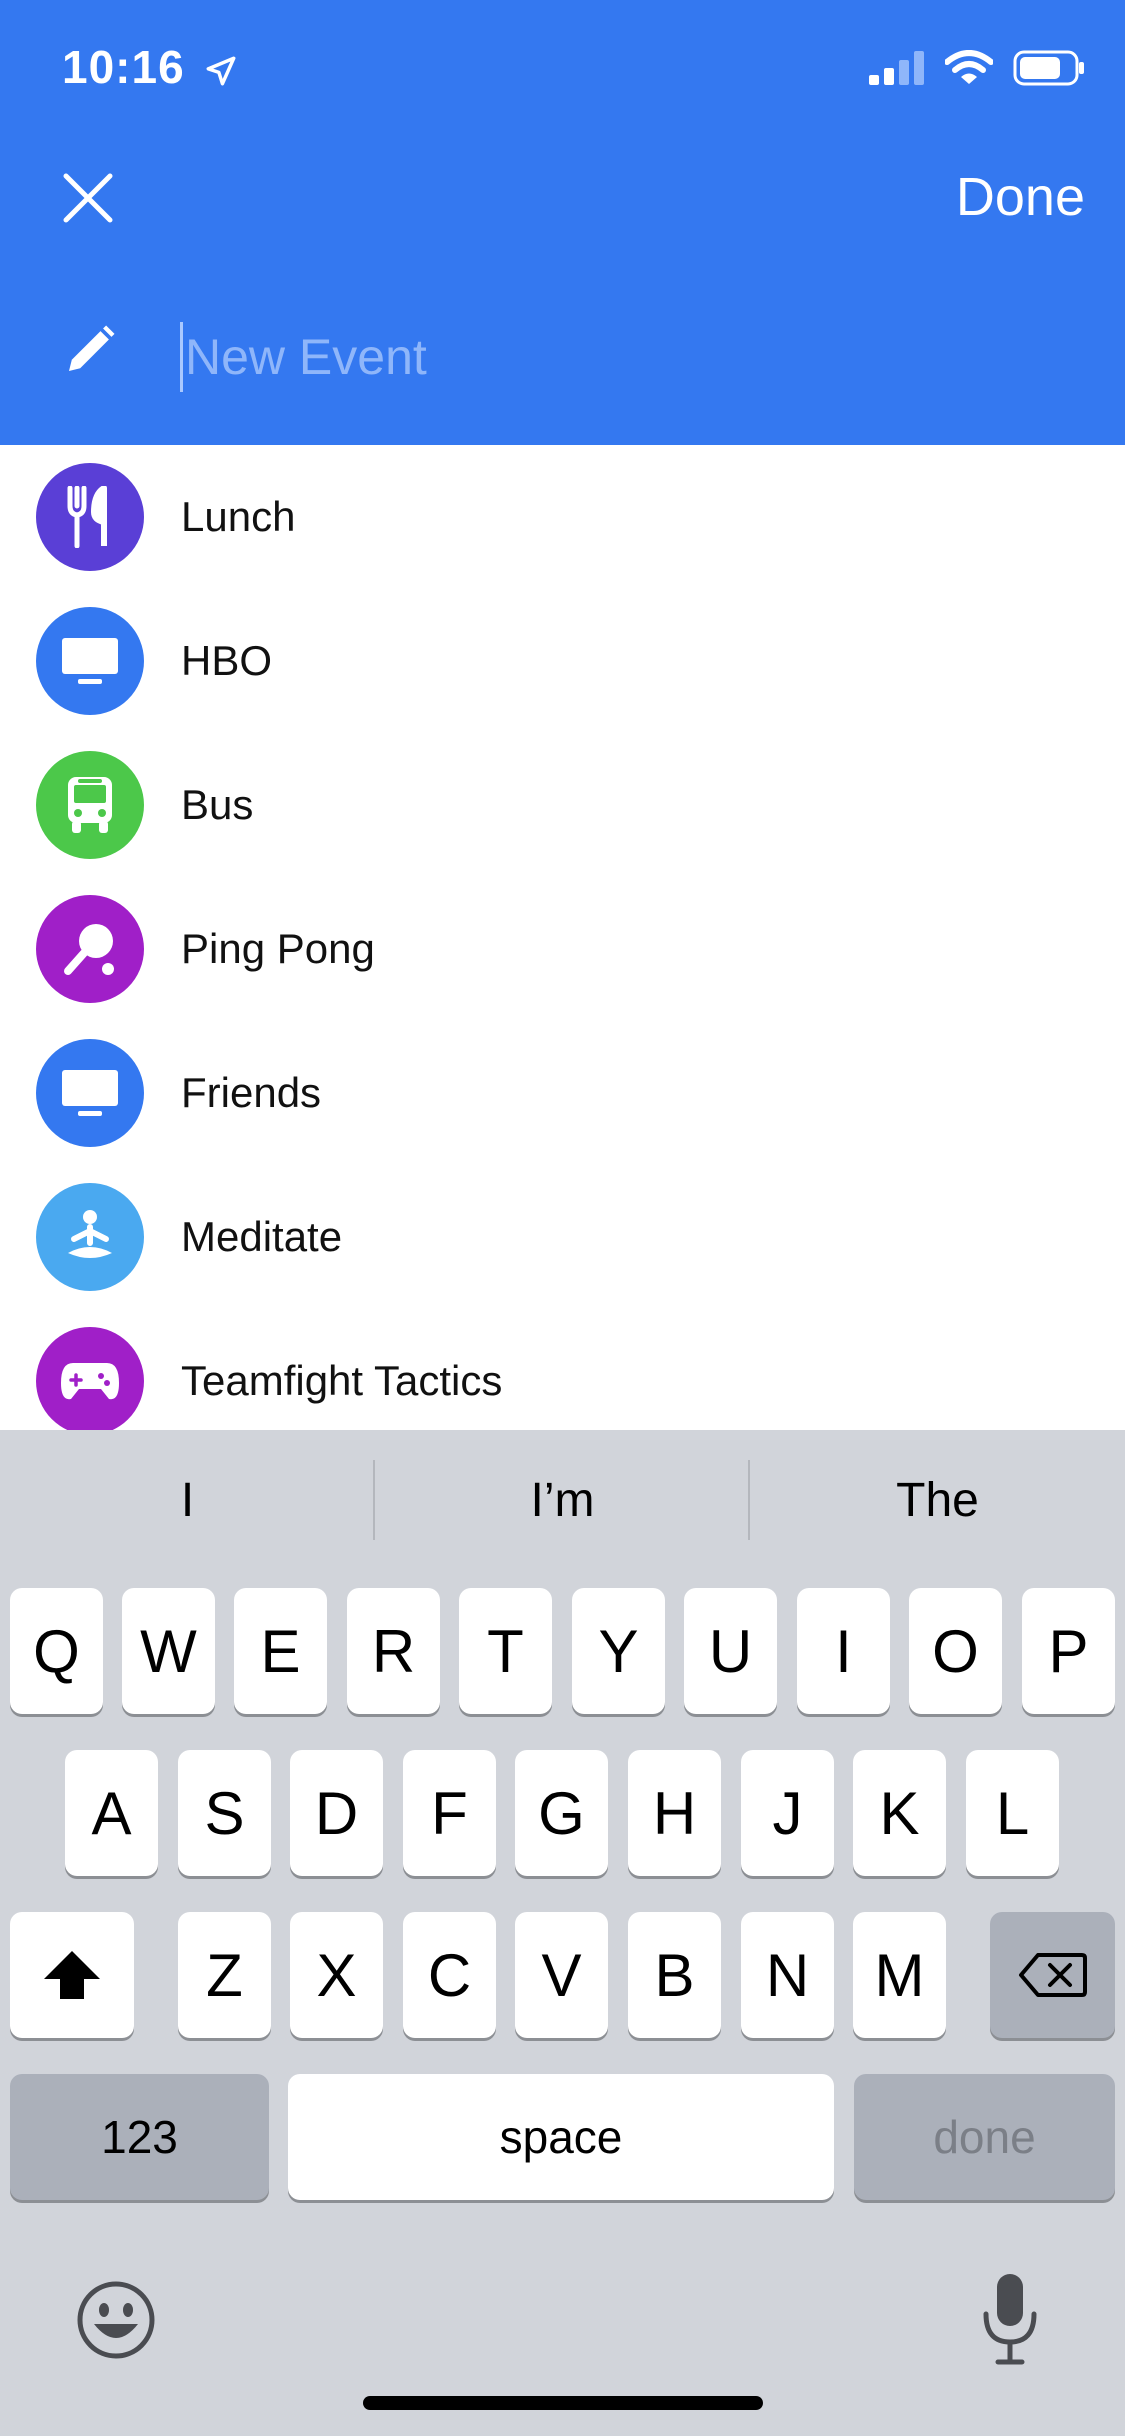 This screenshot has height=2436, width=1125. Describe the element at coordinates (1020, 197) in the screenshot. I see `done-button: Done` at that location.